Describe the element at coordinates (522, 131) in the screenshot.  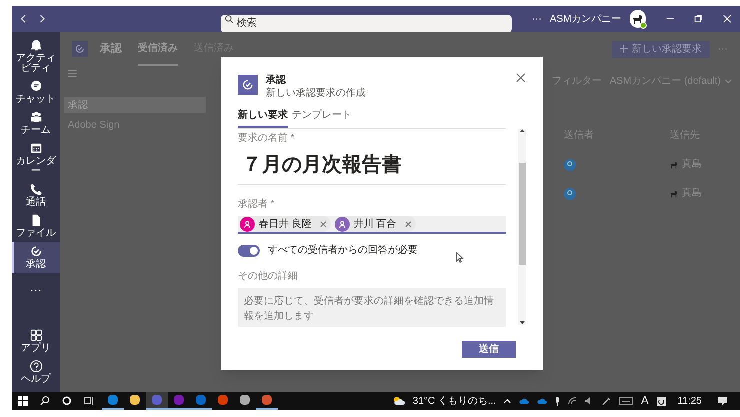
I see `scroll-up-icon` at that location.